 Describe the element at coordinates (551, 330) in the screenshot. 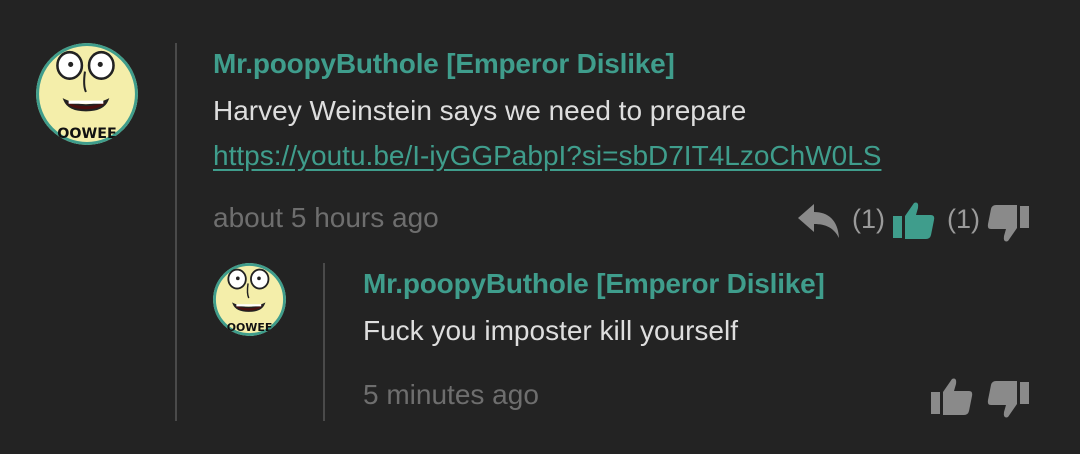

I see `comment-text: Fuck you imposter kill yourself` at that location.